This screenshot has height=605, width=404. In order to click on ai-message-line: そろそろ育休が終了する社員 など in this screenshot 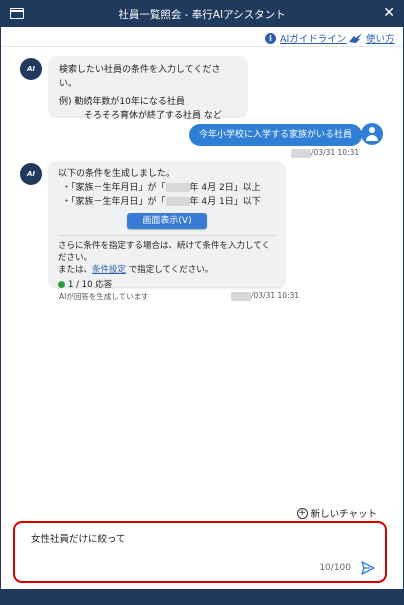, I will do `click(153, 116)`.